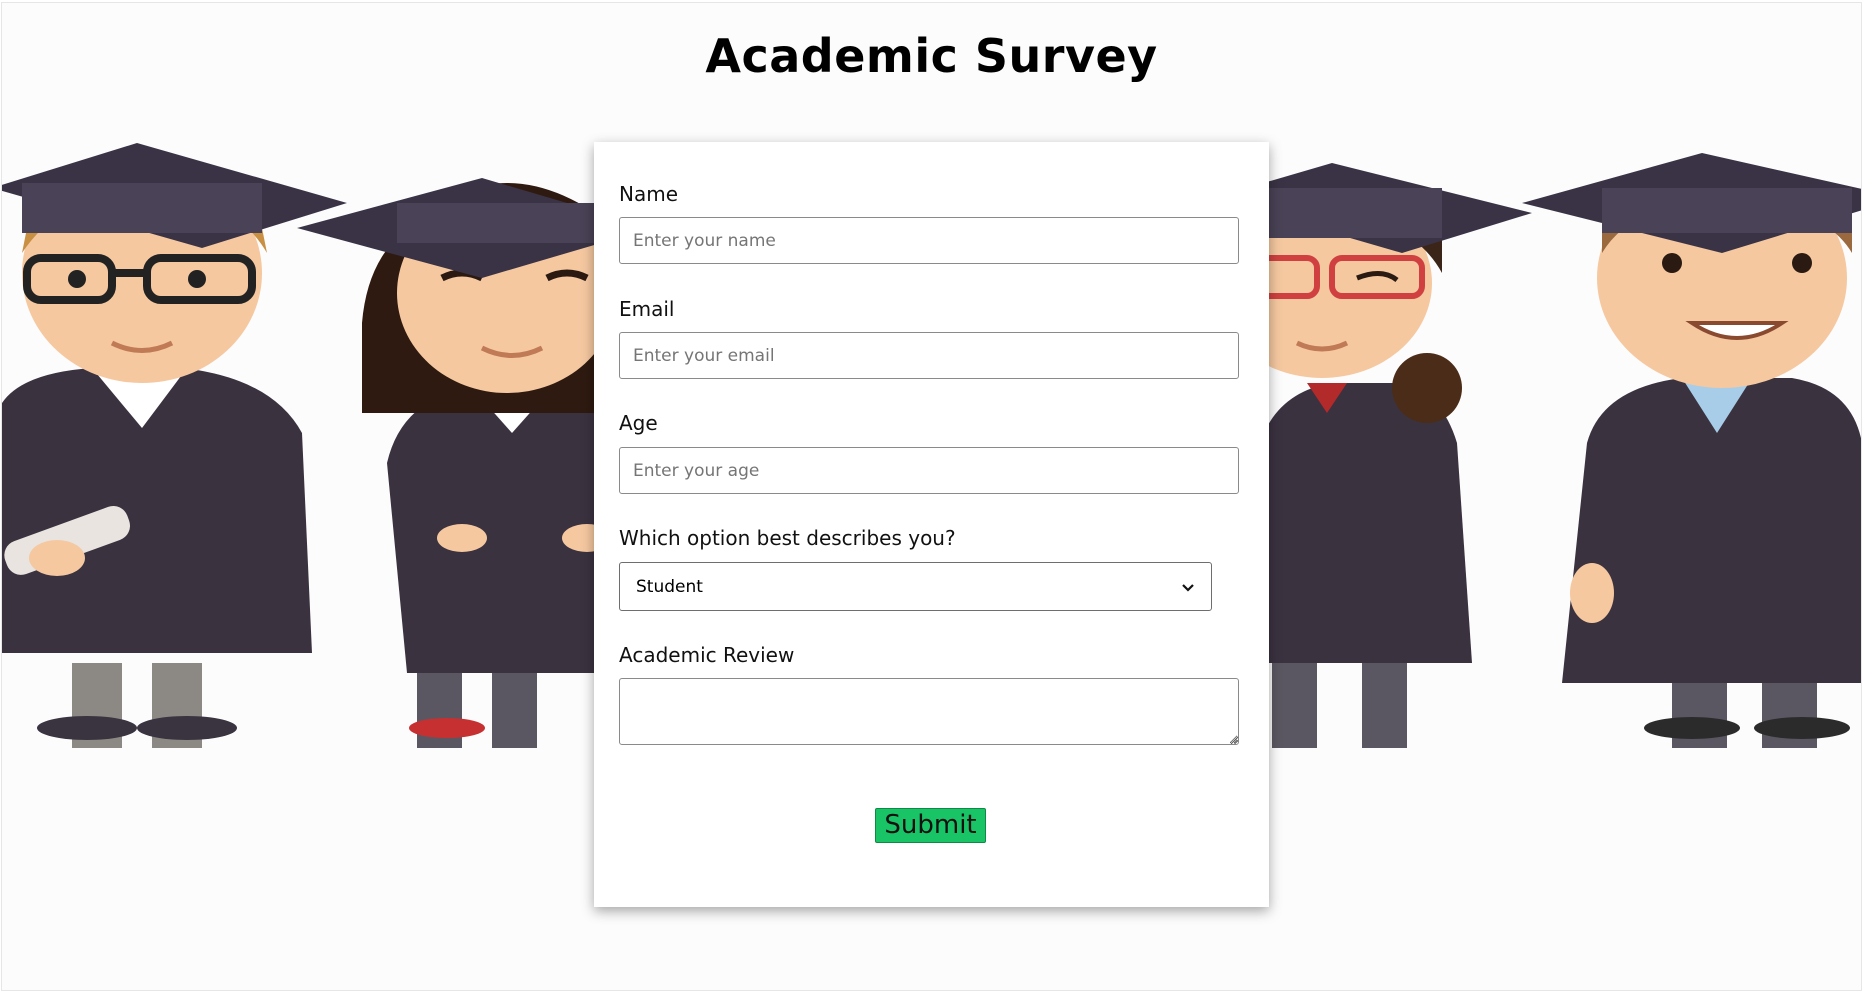  I want to click on age-input, so click(929, 470).